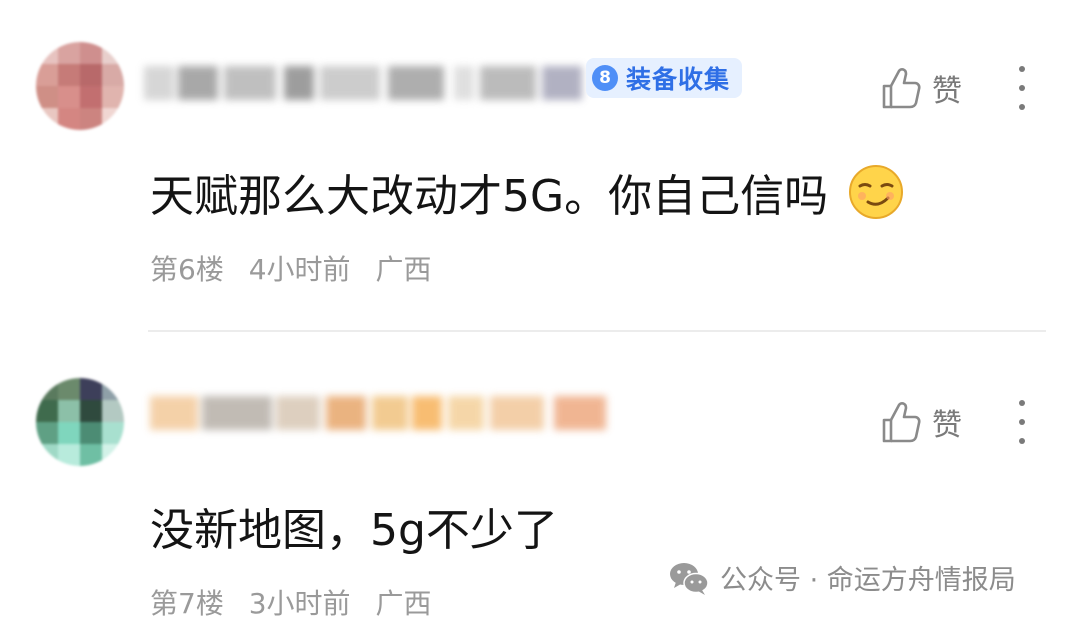  Describe the element at coordinates (605, 78) in the screenshot. I see `level-icon: 8` at that location.